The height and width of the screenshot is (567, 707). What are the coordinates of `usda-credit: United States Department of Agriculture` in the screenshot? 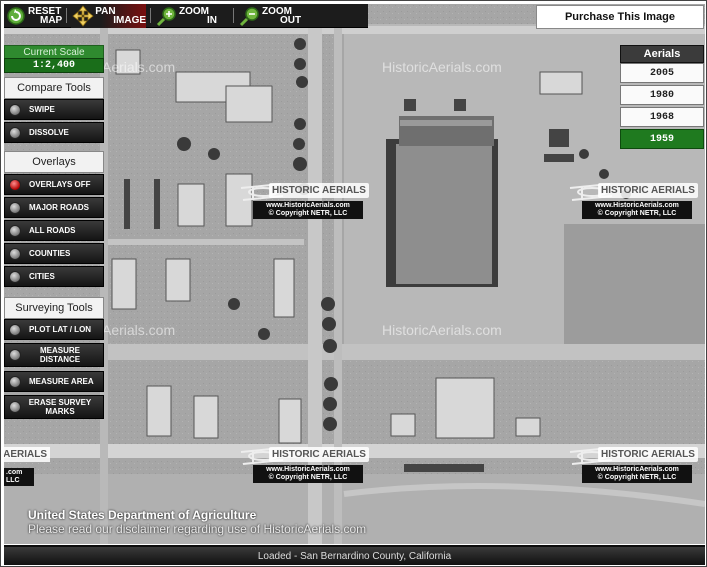 It's located at (142, 515).